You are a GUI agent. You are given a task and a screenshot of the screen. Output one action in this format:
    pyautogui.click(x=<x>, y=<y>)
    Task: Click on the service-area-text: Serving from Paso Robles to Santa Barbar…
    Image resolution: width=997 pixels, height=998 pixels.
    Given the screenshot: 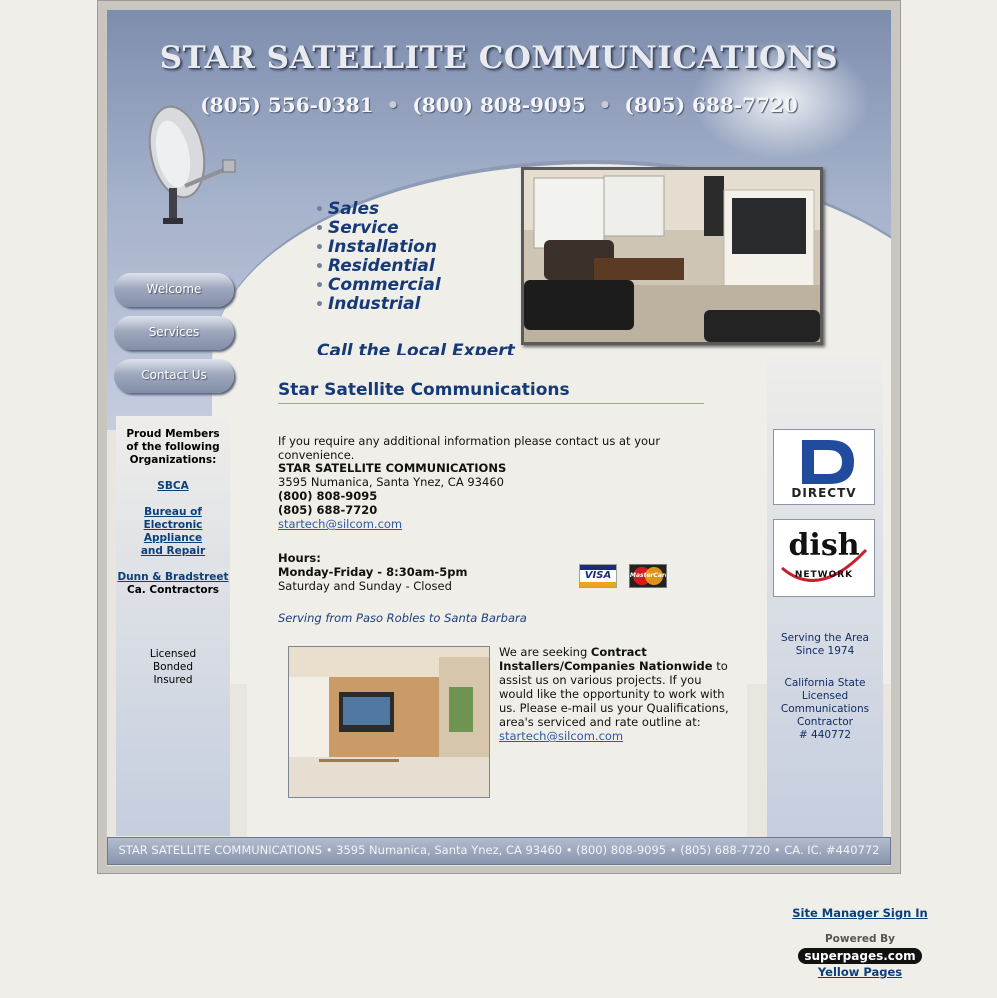 What is the action you would take?
    pyautogui.click(x=402, y=618)
    